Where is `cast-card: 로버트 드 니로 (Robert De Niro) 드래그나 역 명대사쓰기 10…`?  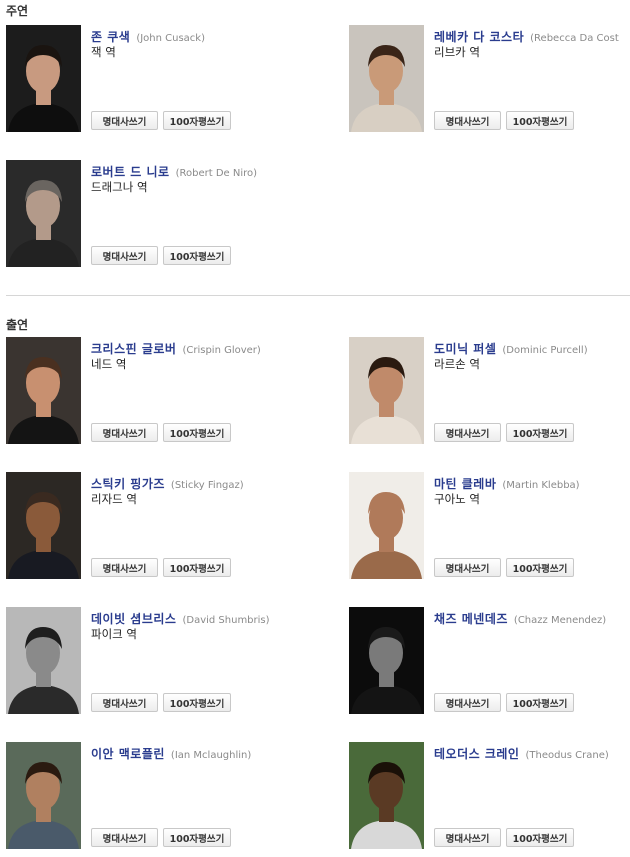
cast-card: 로버트 드 니로 (Robert De Niro) 드래그나 역 명대사쓰기 10… is located at coordinates (151, 213).